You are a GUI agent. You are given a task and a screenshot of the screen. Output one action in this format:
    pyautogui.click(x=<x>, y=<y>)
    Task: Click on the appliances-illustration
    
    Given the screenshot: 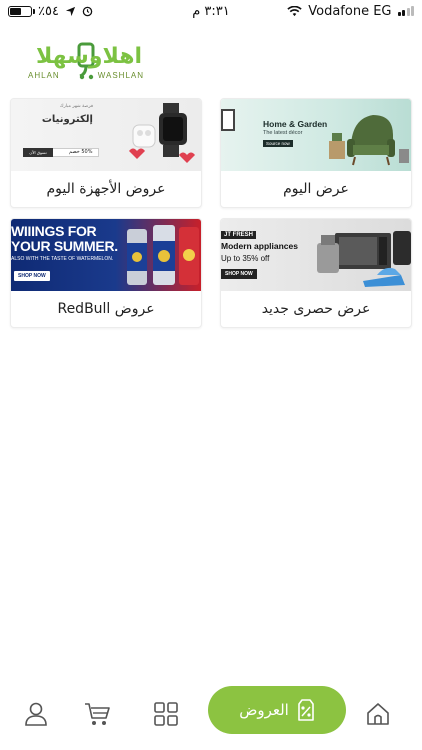 What is the action you would take?
    pyautogui.click(x=364, y=259)
    